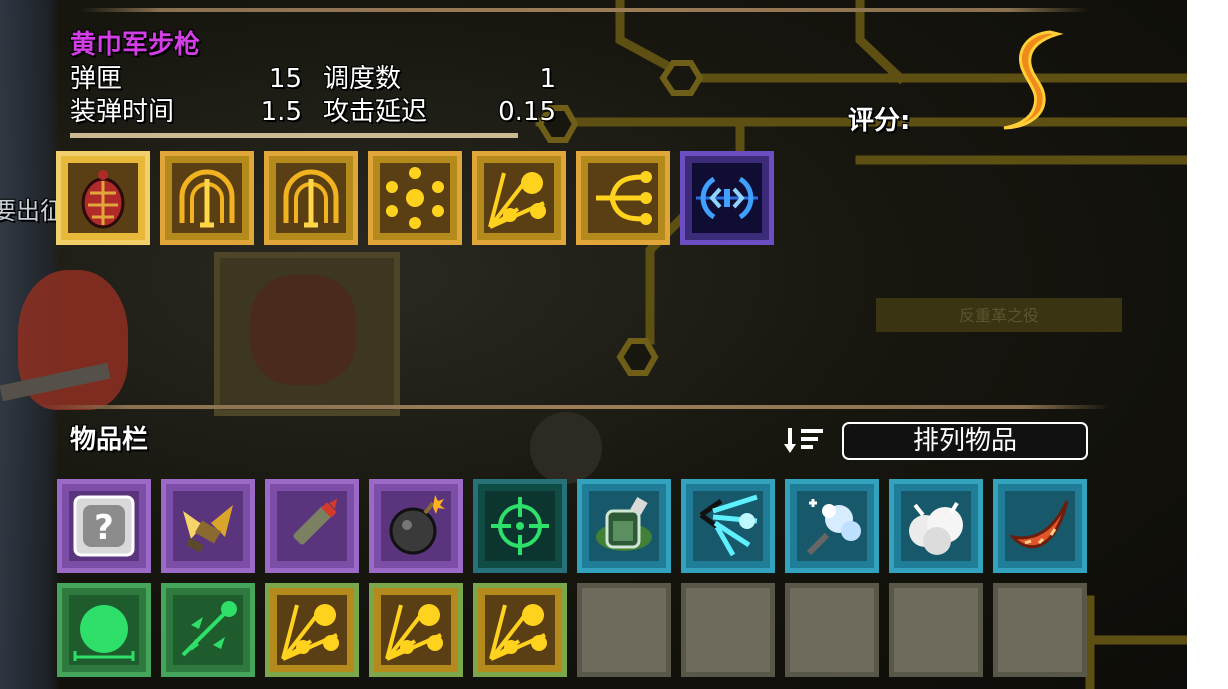 This screenshot has width=1228, height=689. Describe the element at coordinates (32, 211) in the screenshot. I see `background-left-label: 要出征` at that location.